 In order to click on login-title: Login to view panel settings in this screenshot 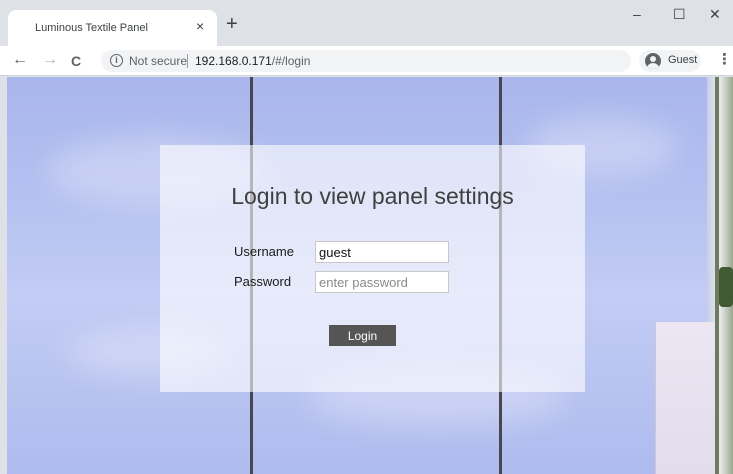, I will do `click(372, 196)`.